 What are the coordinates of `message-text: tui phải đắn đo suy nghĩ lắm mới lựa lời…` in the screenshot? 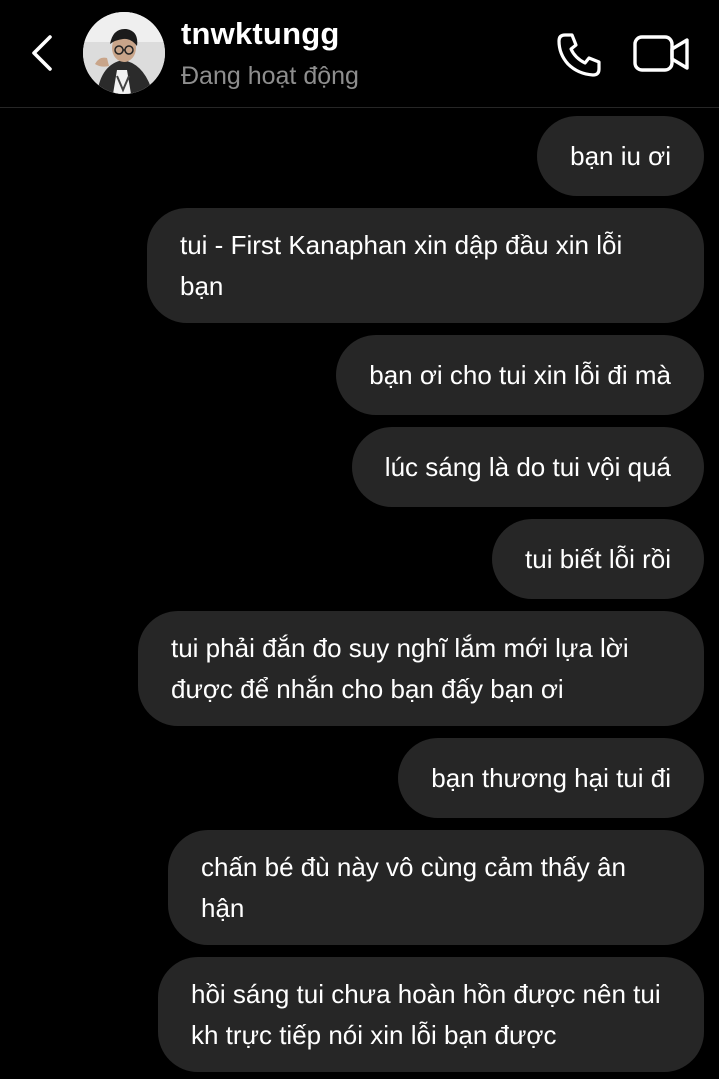 It's located at (400, 668).